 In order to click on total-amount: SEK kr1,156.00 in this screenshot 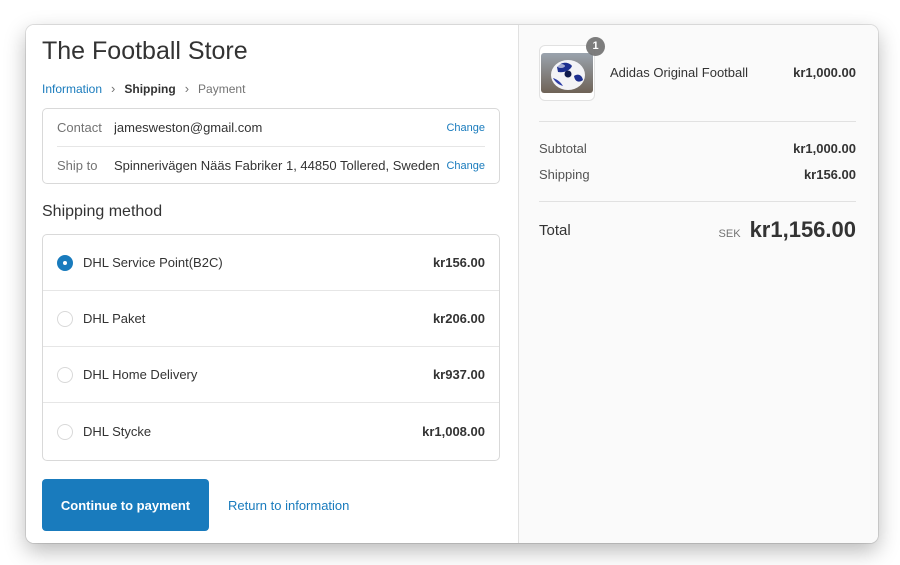, I will do `click(787, 230)`.